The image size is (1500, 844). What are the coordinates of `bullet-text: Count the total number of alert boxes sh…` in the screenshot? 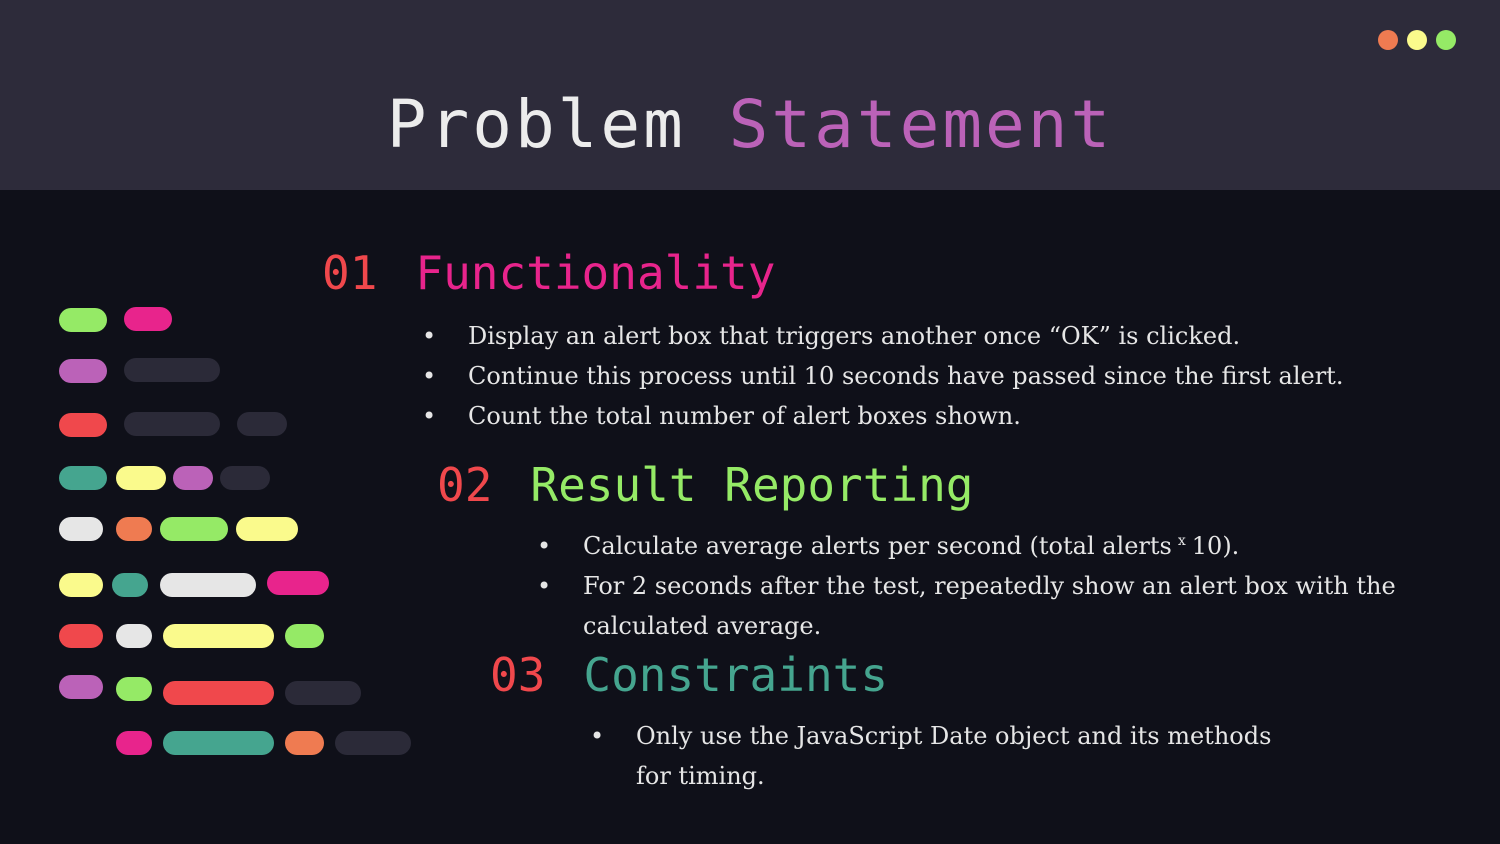 It's located at (744, 416).